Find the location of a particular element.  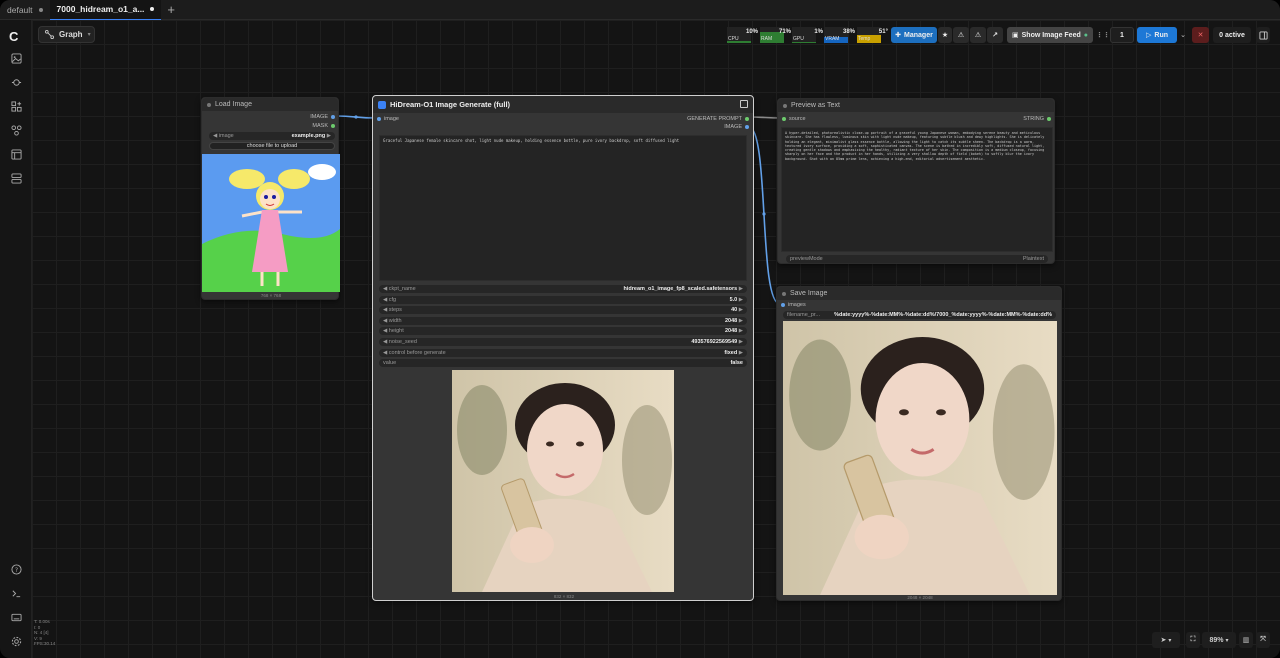

arrow-right-icon: ▶ is located at coordinates (740, 352).